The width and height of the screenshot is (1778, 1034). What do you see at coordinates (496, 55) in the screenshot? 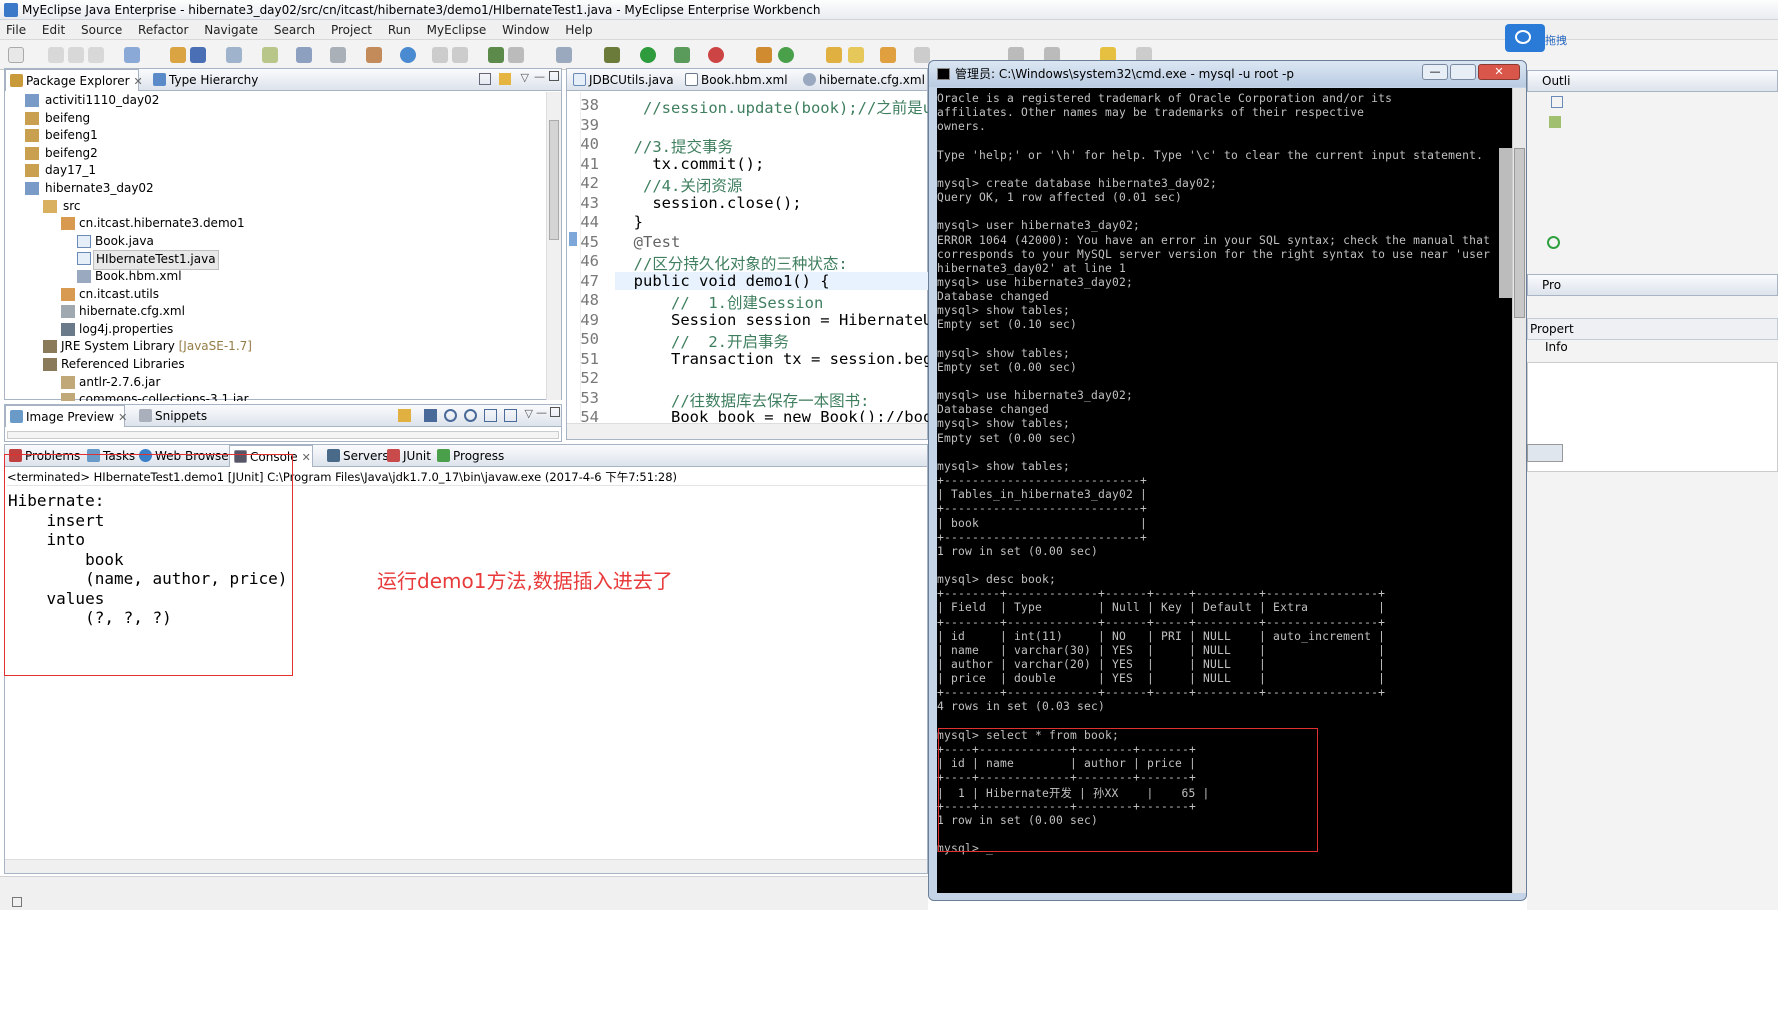
I see `debug-config-icon` at bounding box center [496, 55].